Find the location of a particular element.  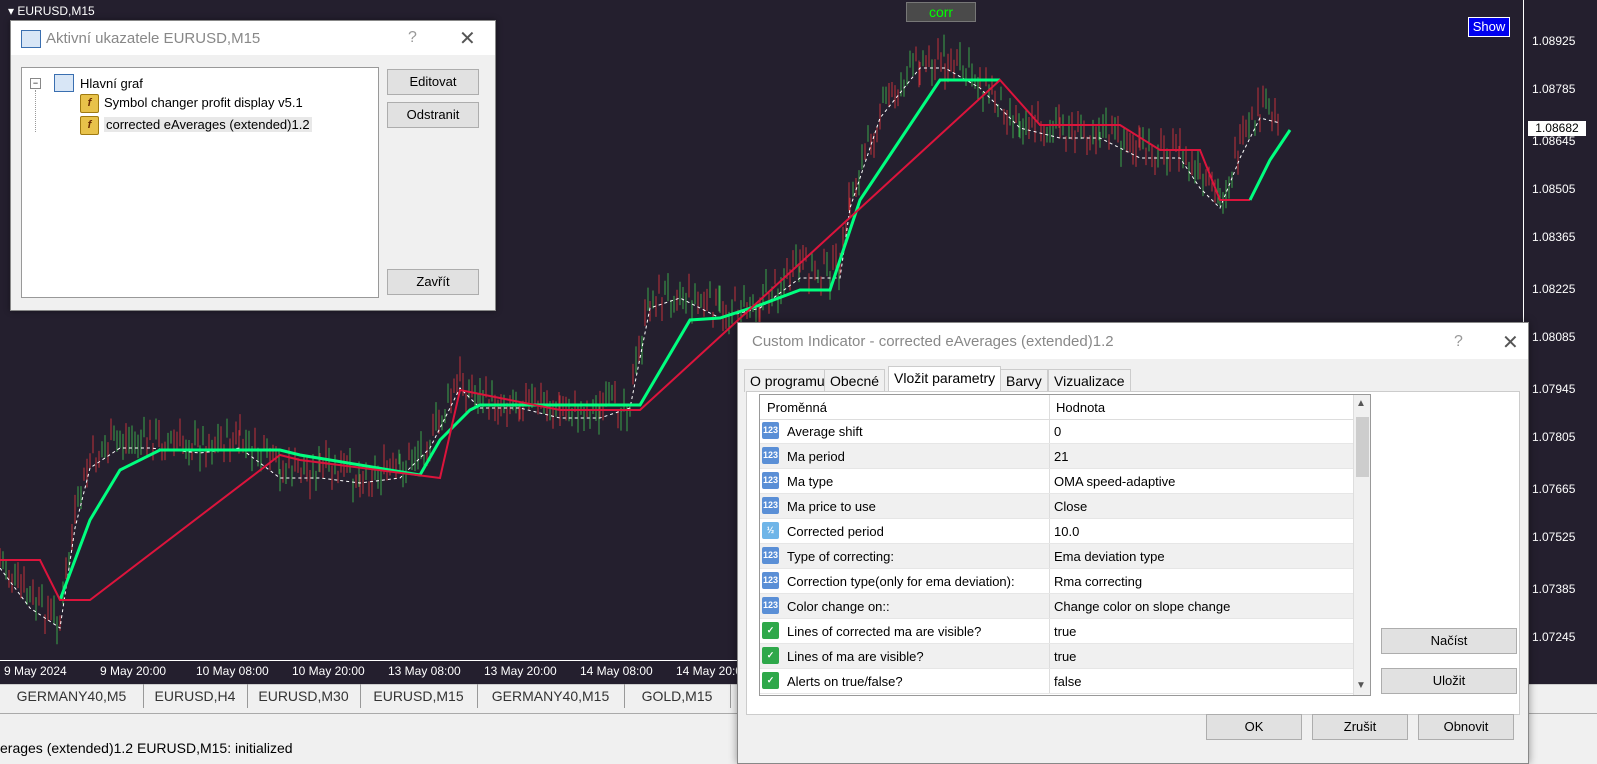

parameter-name: Average shift is located at coordinates (825, 431).